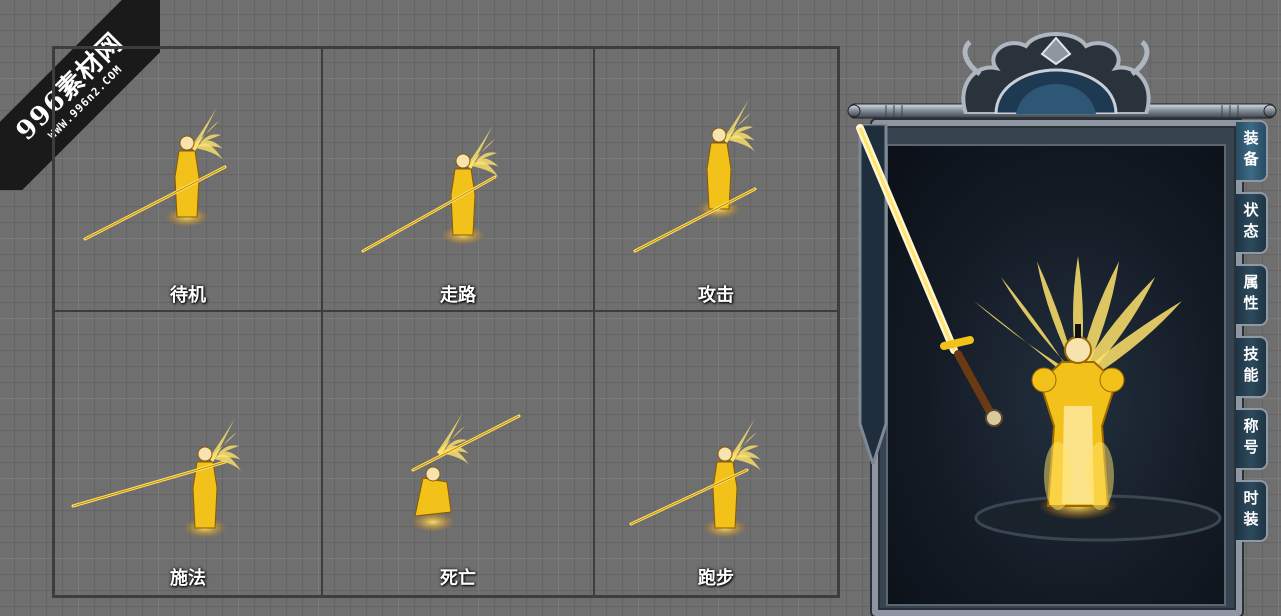 Image resolution: width=1281 pixels, height=616 pixels. I want to click on idle-sprite, so click(155, 174).